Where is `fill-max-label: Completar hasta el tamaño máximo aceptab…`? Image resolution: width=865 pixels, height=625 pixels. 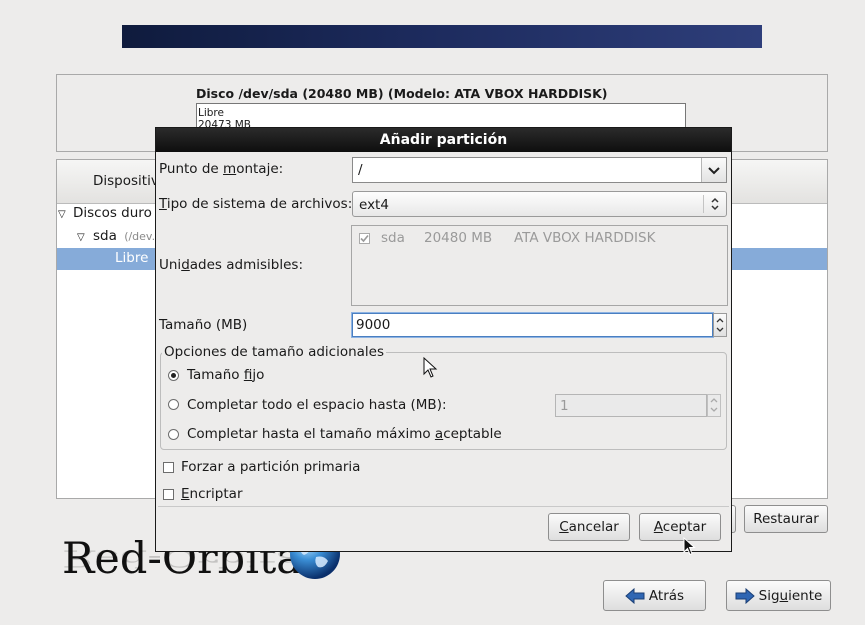 fill-max-label: Completar hasta el tamaño máximo aceptab… is located at coordinates (344, 434).